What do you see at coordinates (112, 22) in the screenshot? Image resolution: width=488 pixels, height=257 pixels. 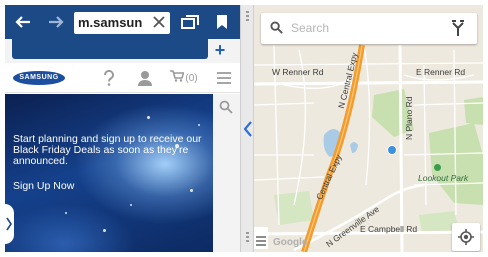 I see `url-text: m.samsun` at bounding box center [112, 22].